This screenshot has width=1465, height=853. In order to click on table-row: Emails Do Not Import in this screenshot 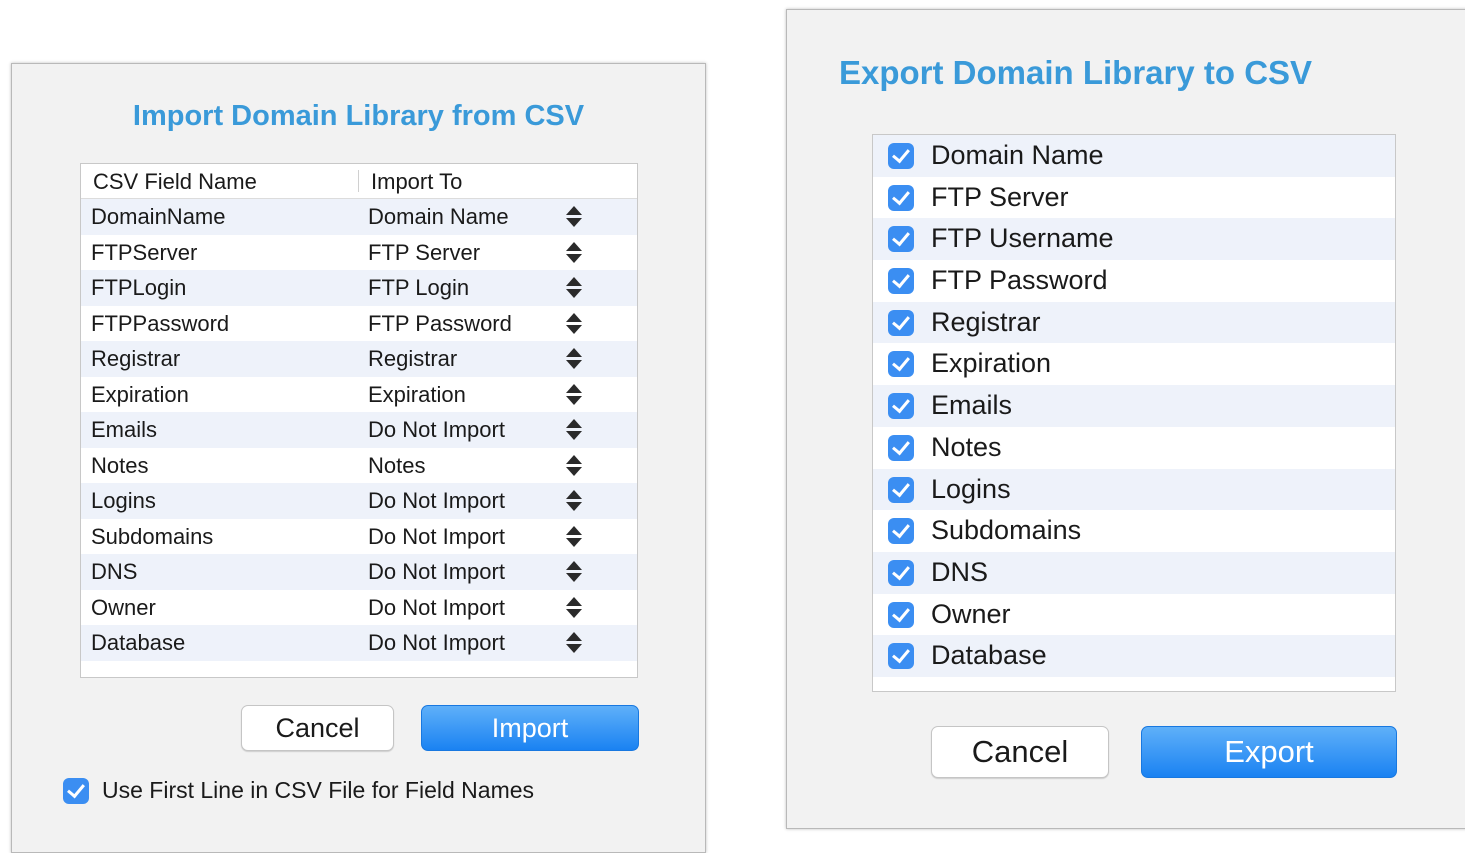, I will do `click(359, 430)`.